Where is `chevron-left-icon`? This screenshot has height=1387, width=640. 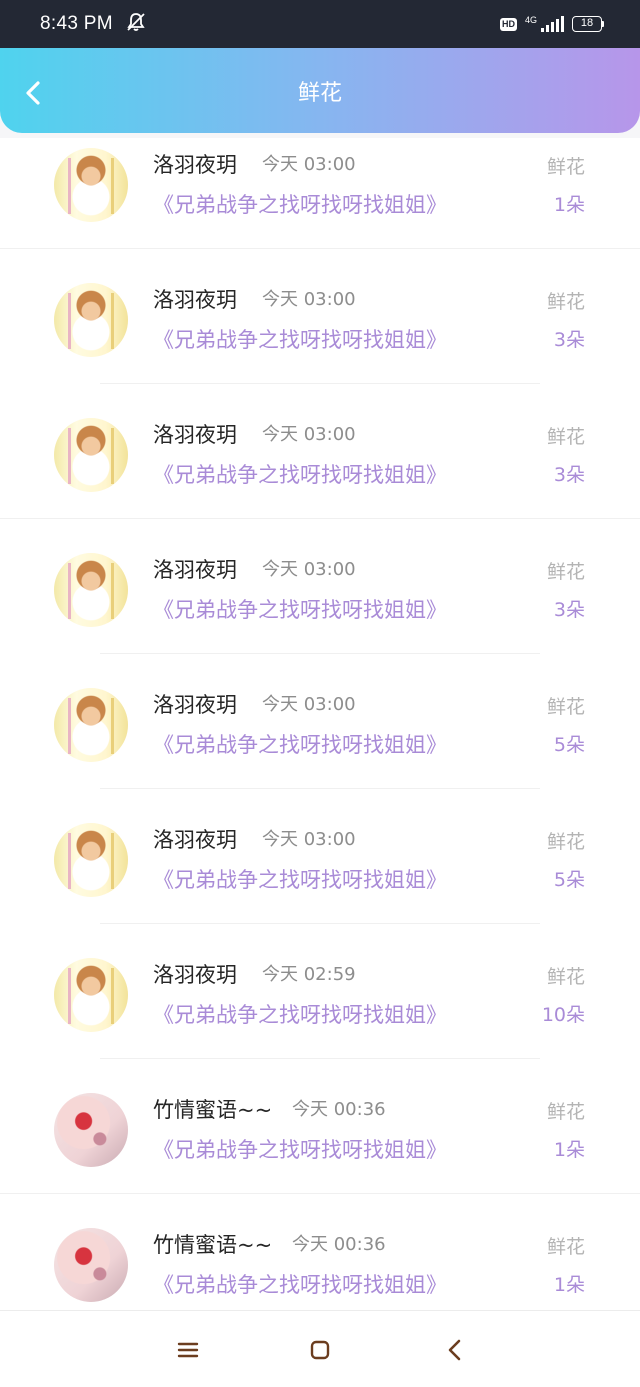 chevron-left-icon is located at coordinates (33, 93).